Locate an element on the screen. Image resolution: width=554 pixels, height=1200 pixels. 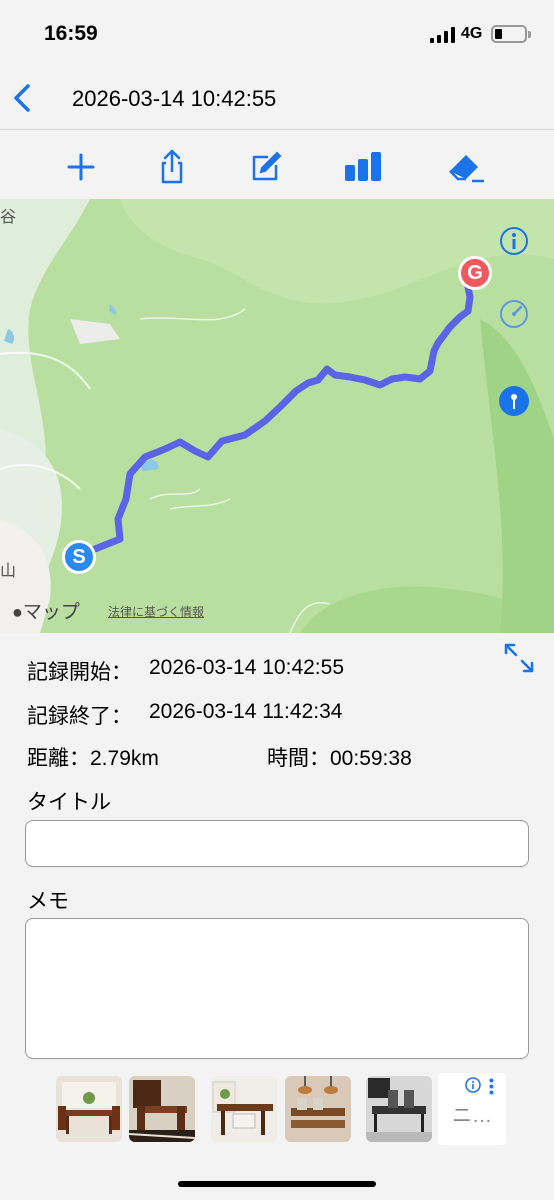
start-marker: S is located at coordinates (79, 557).